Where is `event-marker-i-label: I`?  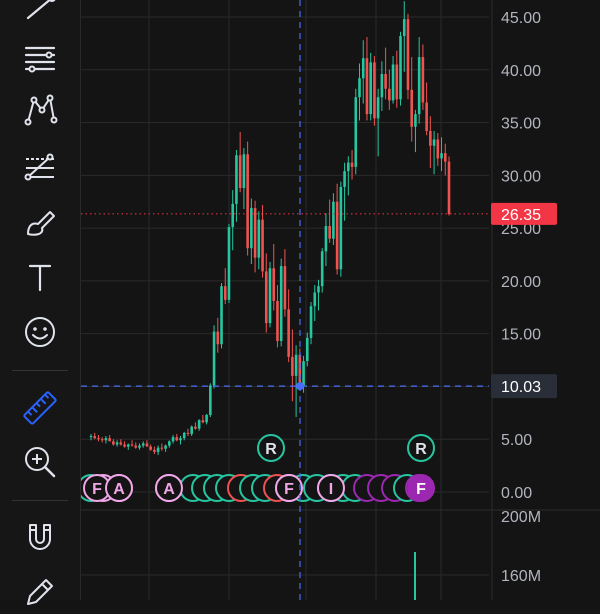
event-marker-i-label: I is located at coordinates (331, 489).